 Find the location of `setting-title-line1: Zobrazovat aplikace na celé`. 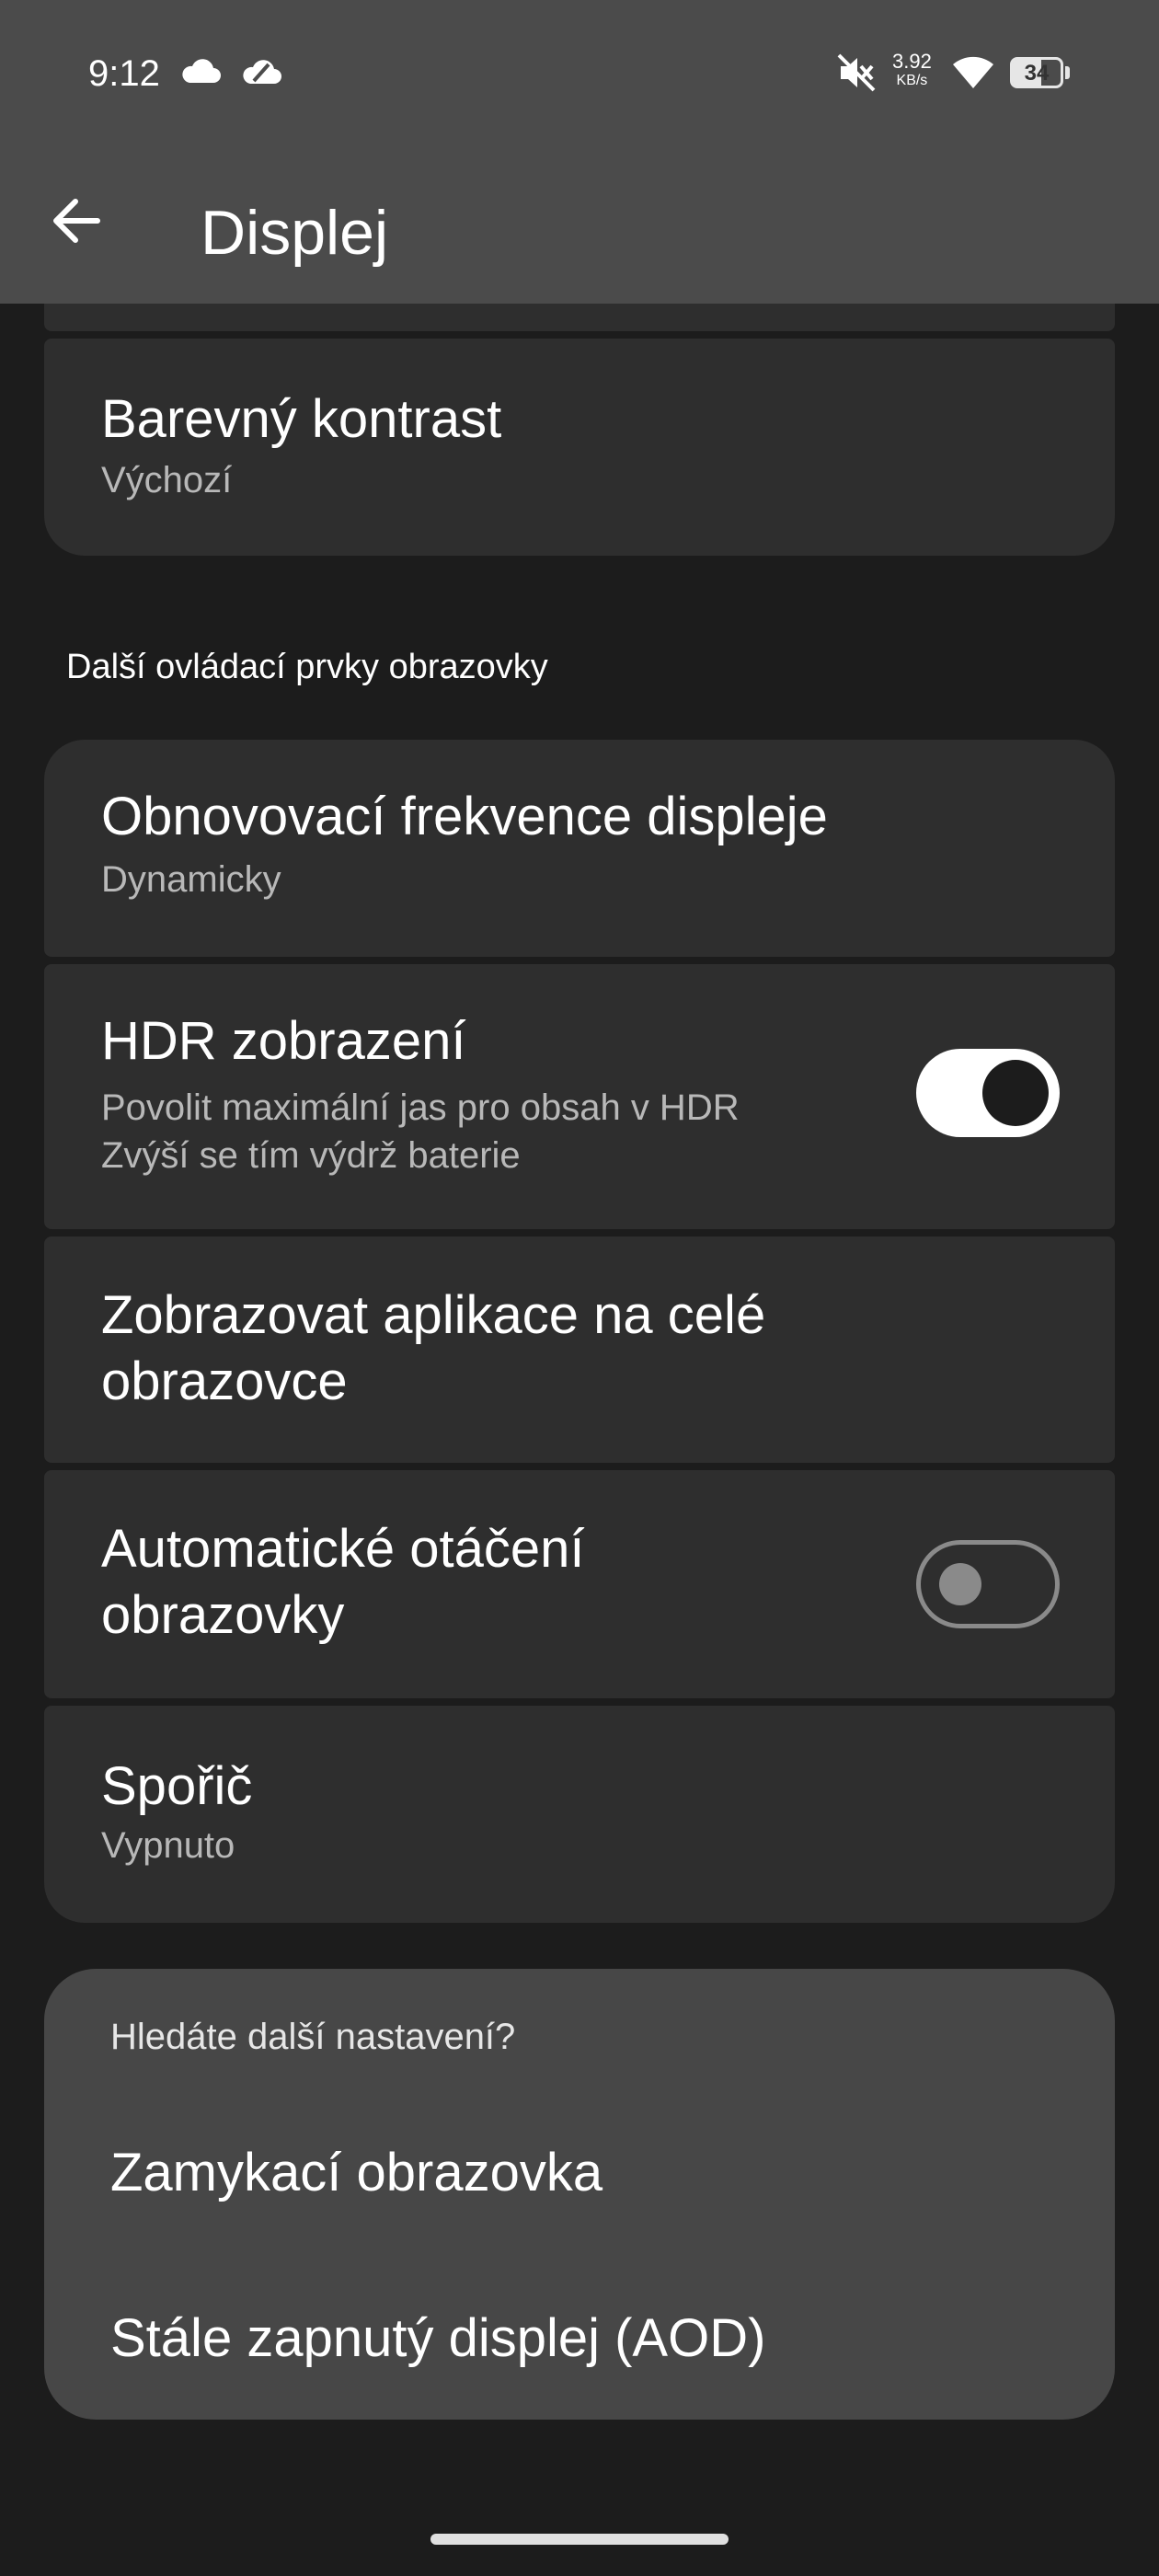

setting-title-line1: Zobrazovat aplikace na celé is located at coordinates (433, 1315).